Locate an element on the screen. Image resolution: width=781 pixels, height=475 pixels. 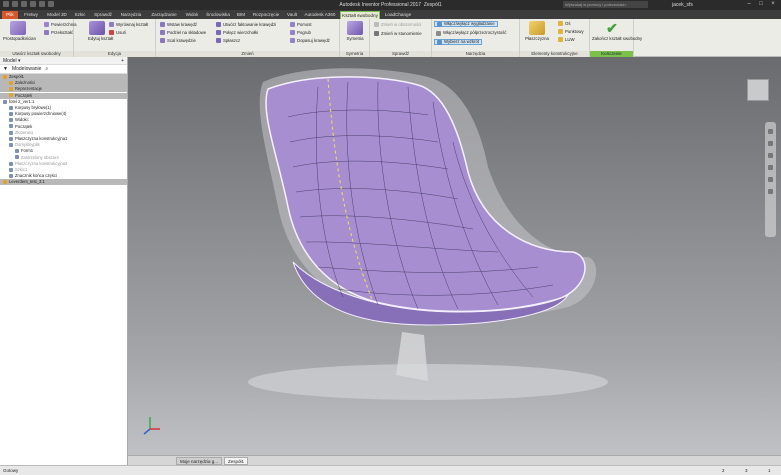
look-at-icon is located at coordinates (770, 179).